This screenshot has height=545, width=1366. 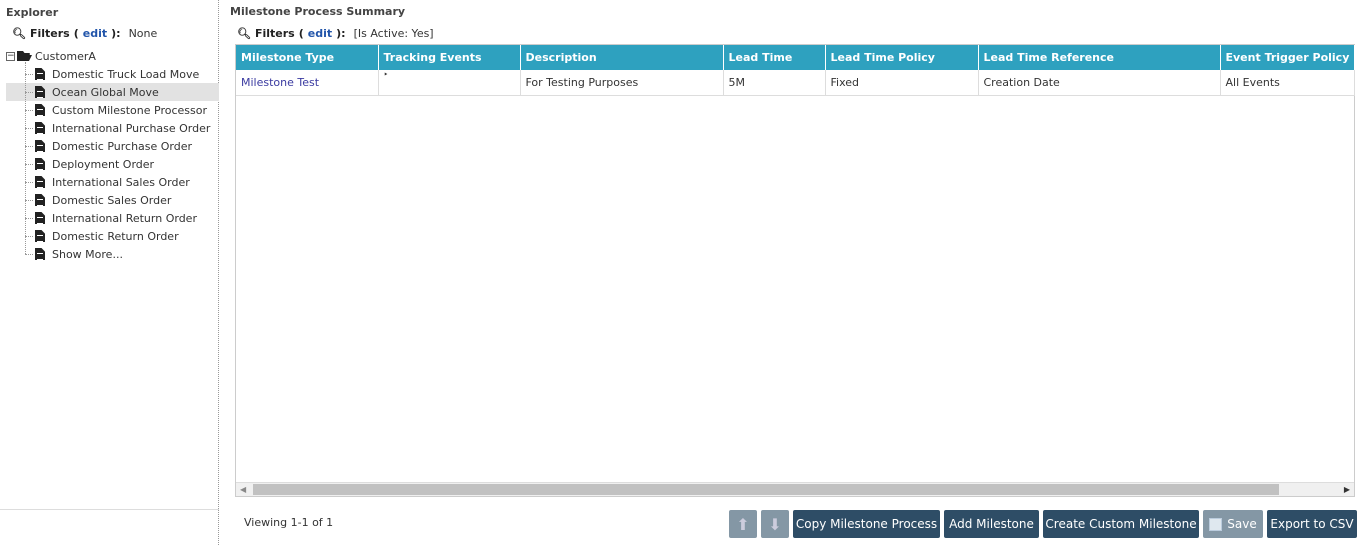 I want to click on column-header: Lead Time, so click(x=774, y=57).